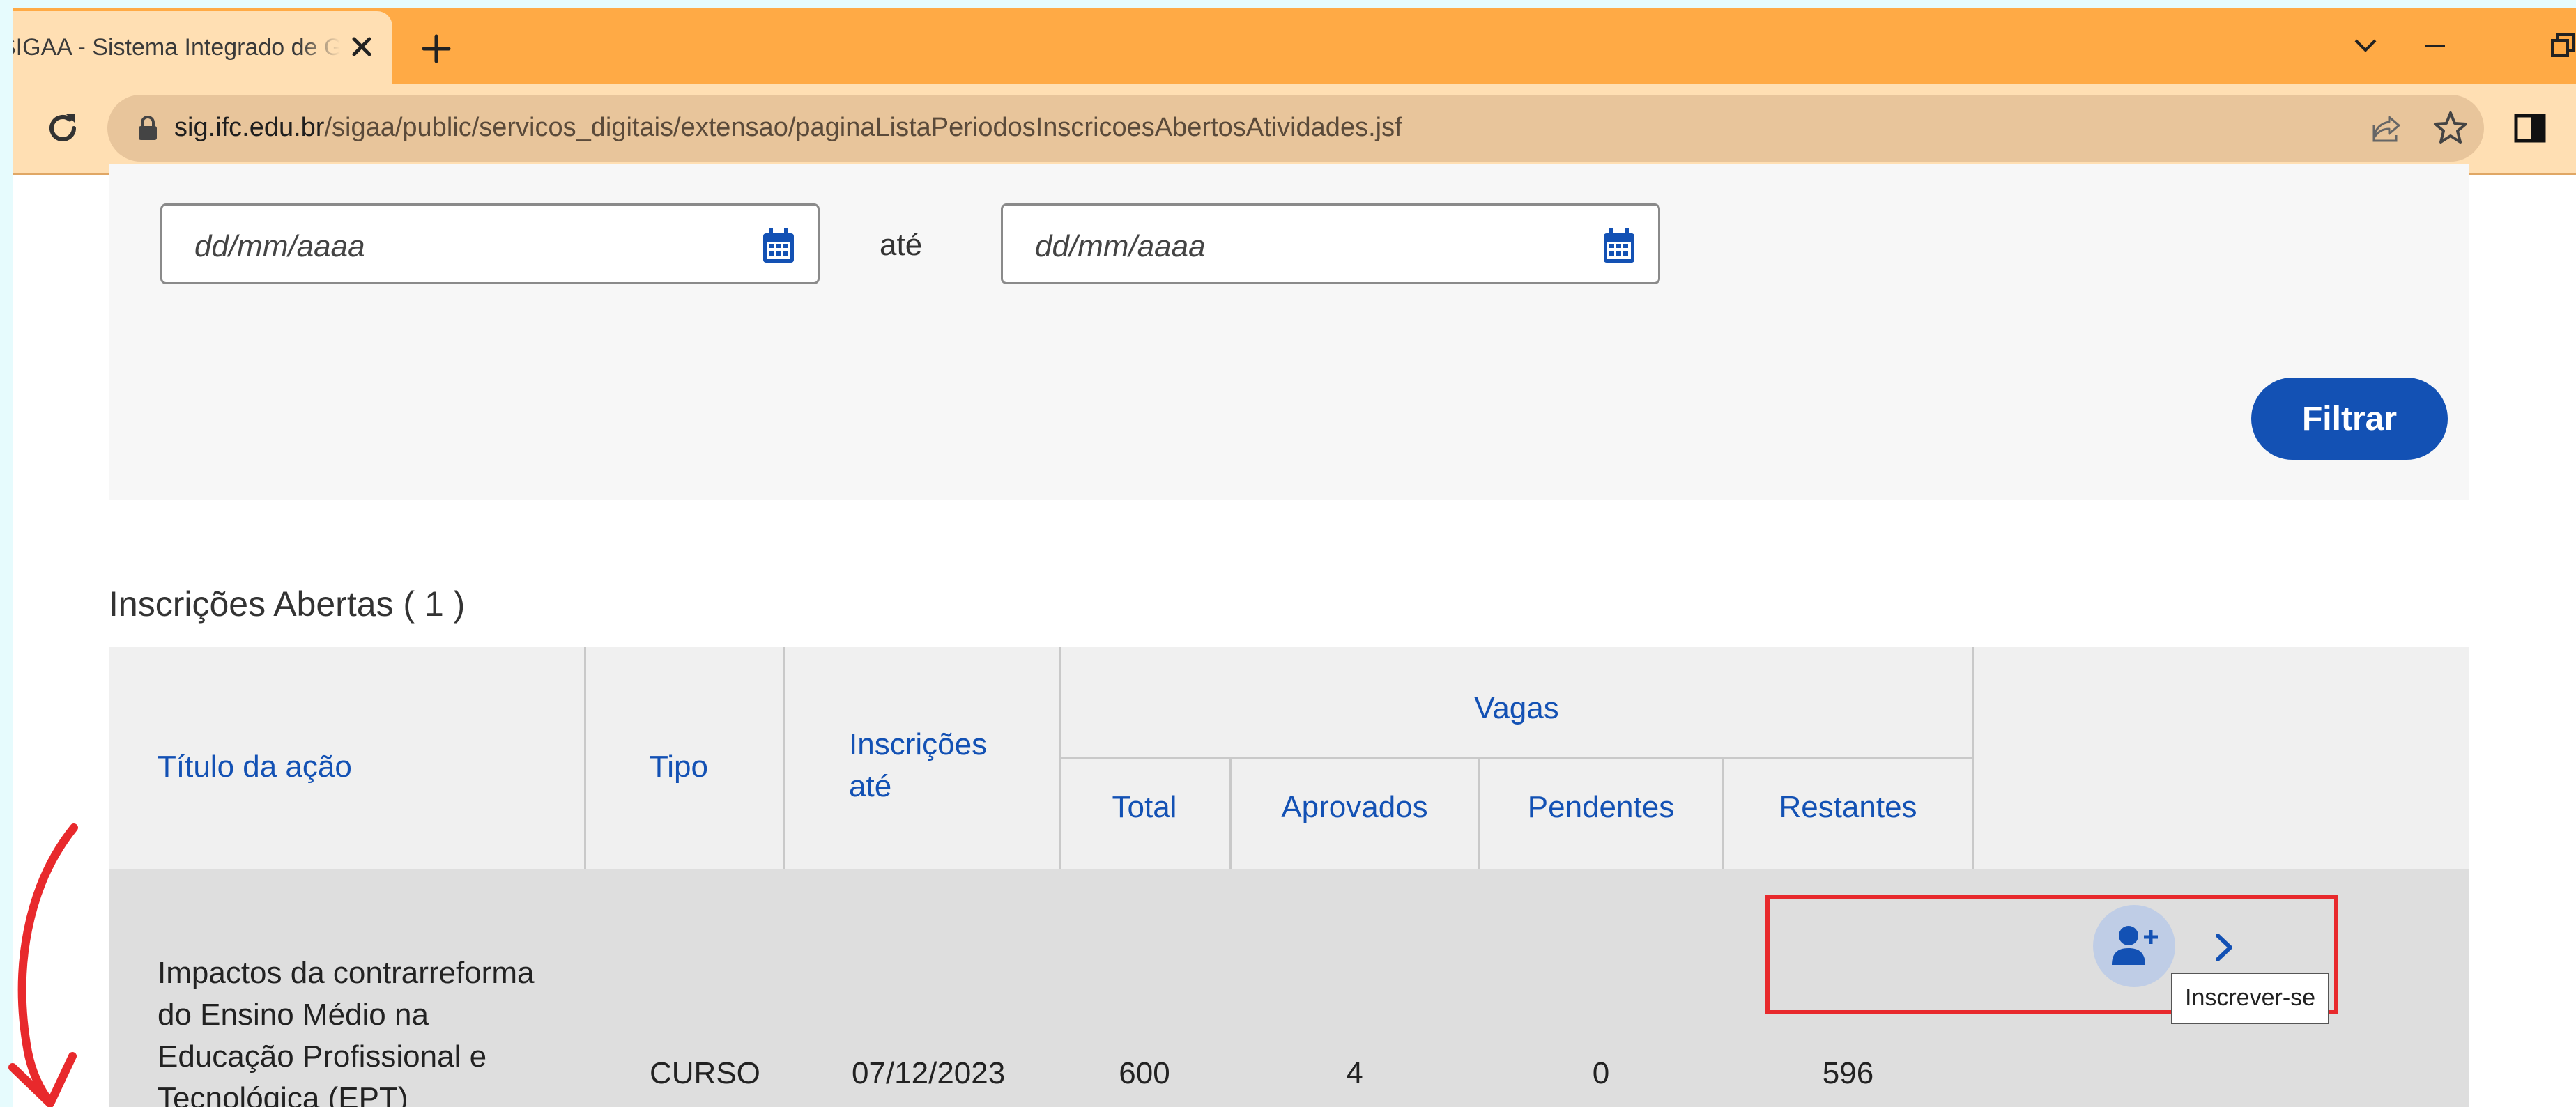  Describe the element at coordinates (1144, 1073) in the screenshot. I see `cell-total: 600` at that location.